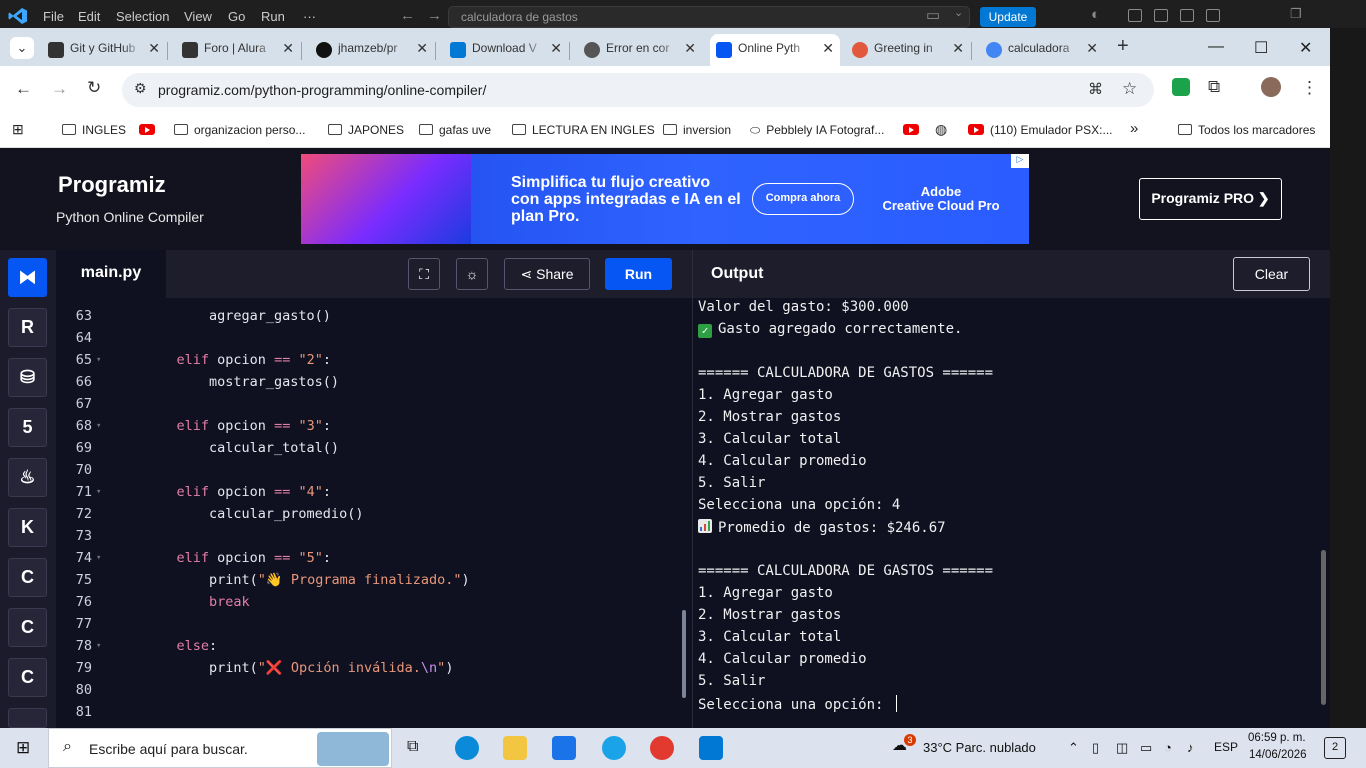 Image resolution: width=1366 pixels, height=768 pixels. Describe the element at coordinates (1095, 89) in the screenshot. I see `translate-icon: ⌘` at that location.